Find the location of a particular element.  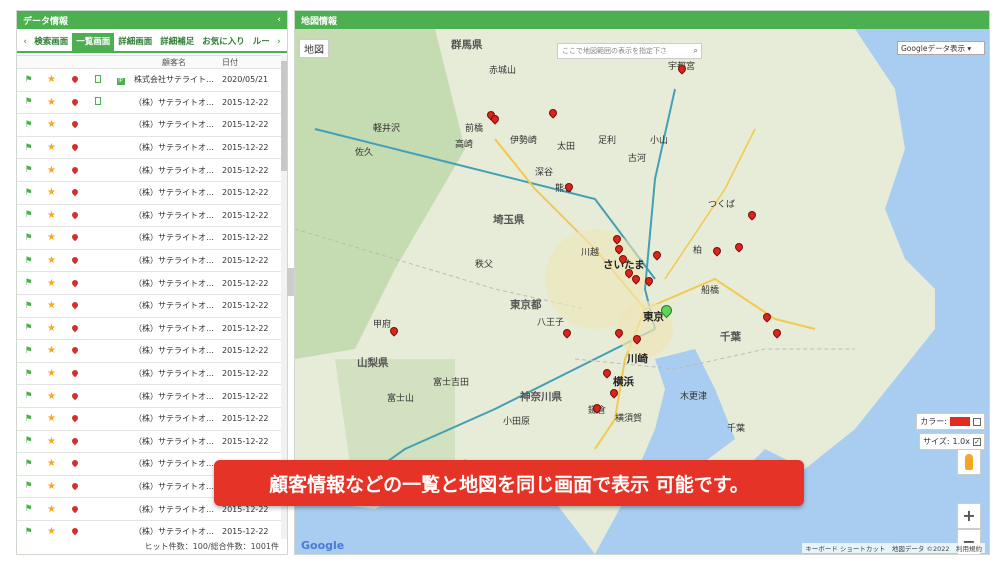

street-view-pegman is located at coordinates (969, 462).